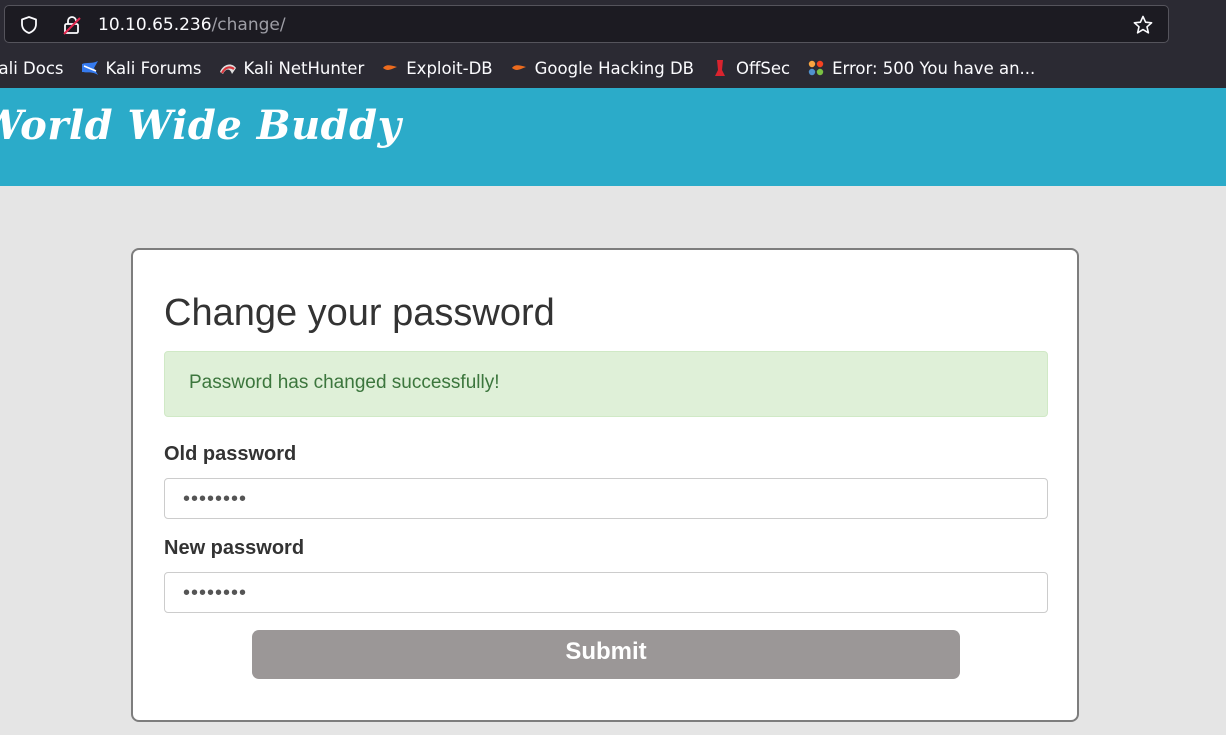 The width and height of the screenshot is (1226, 735). I want to click on page-title: Change your password, so click(359, 313).